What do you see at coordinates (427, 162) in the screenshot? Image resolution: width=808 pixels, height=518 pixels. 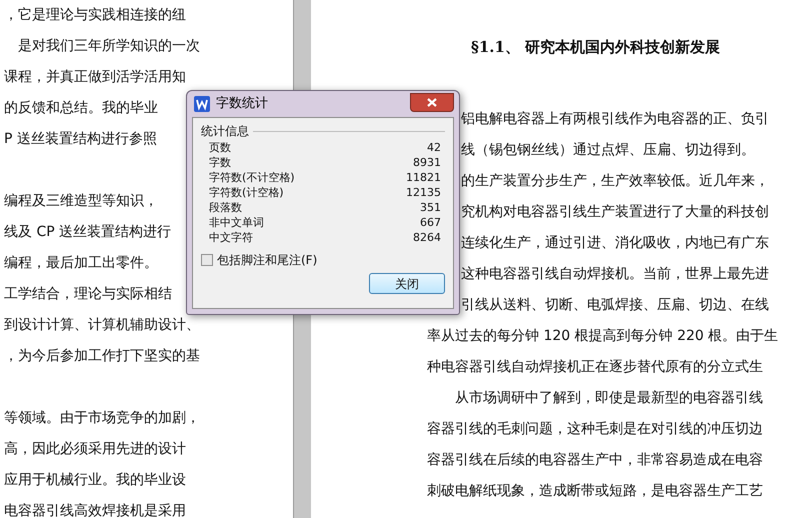 I see `stat-value: 8931` at bounding box center [427, 162].